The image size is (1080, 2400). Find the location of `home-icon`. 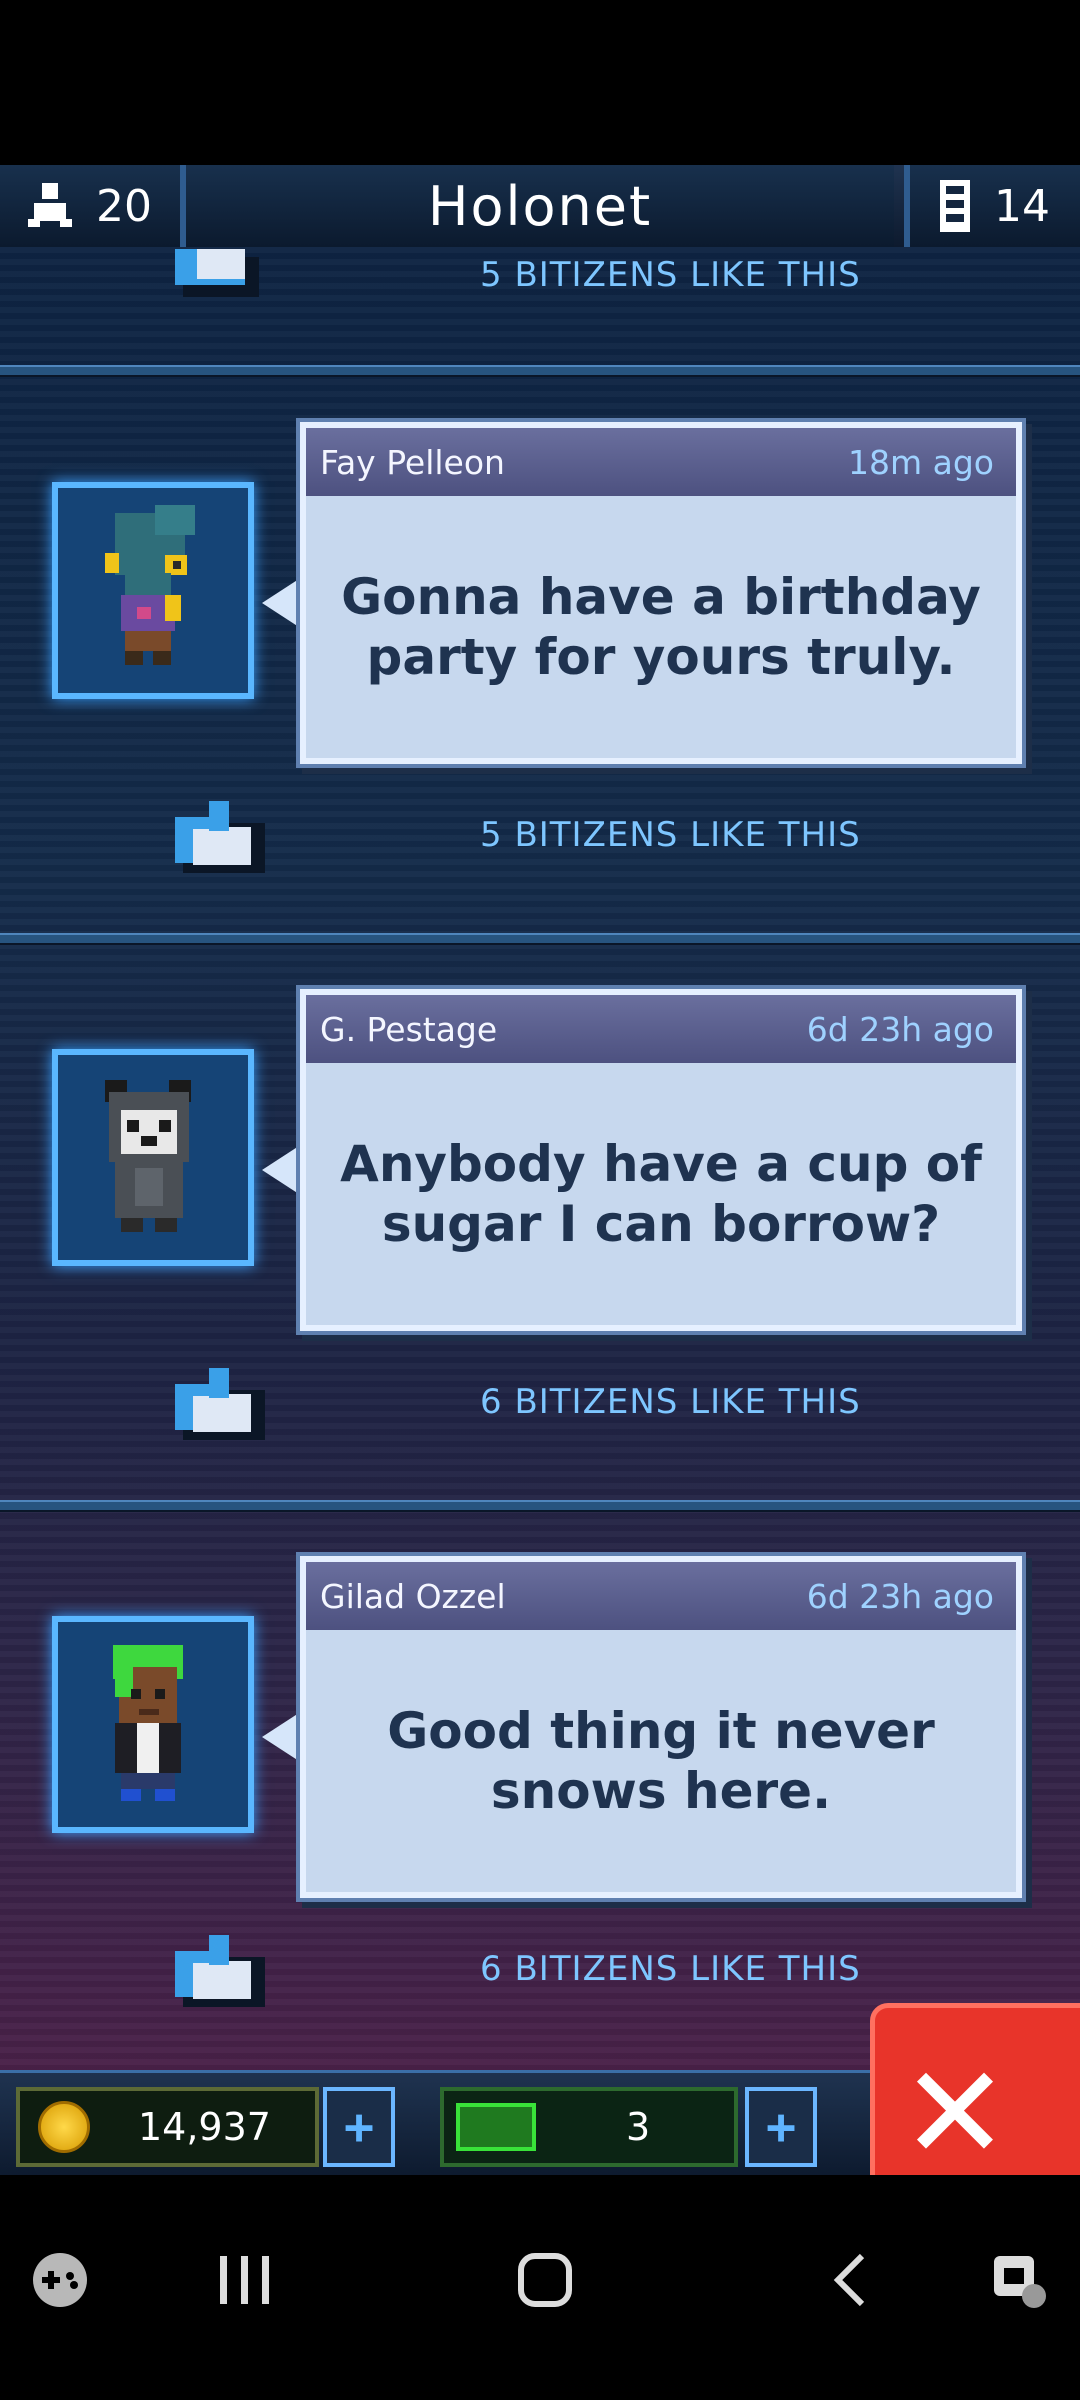

home-icon is located at coordinates (545, 2280).